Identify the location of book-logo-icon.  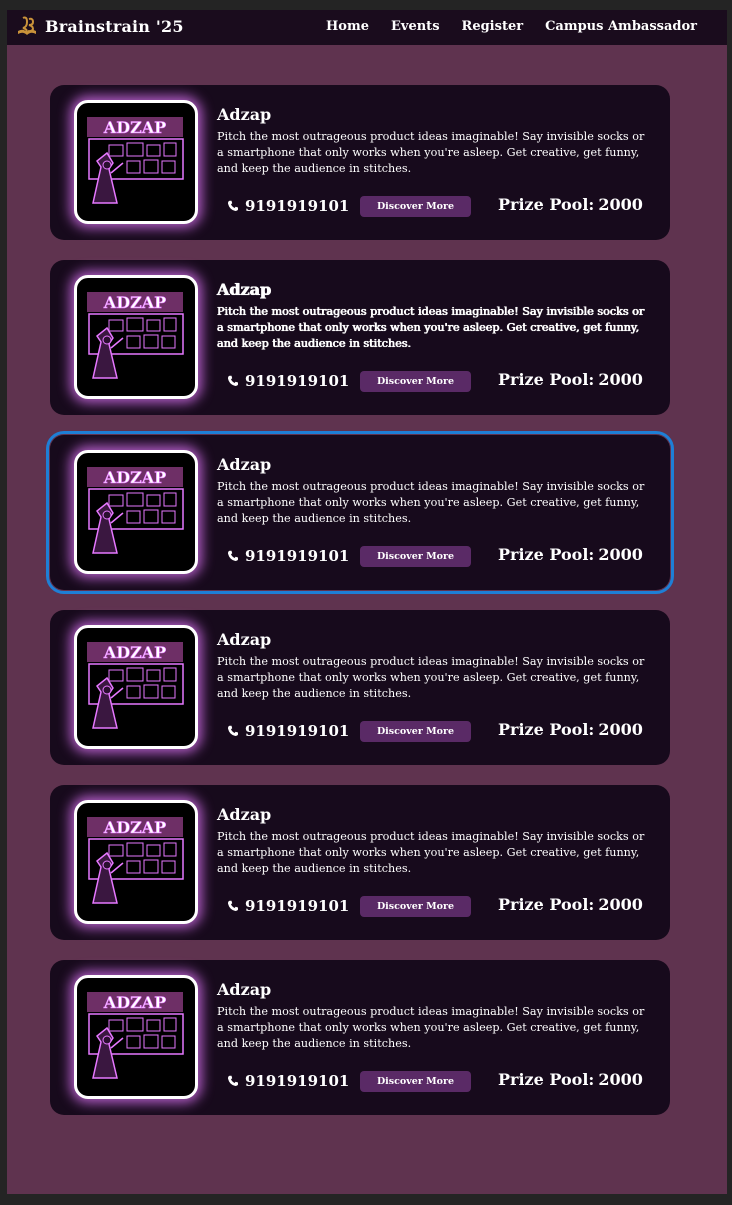
(27, 25).